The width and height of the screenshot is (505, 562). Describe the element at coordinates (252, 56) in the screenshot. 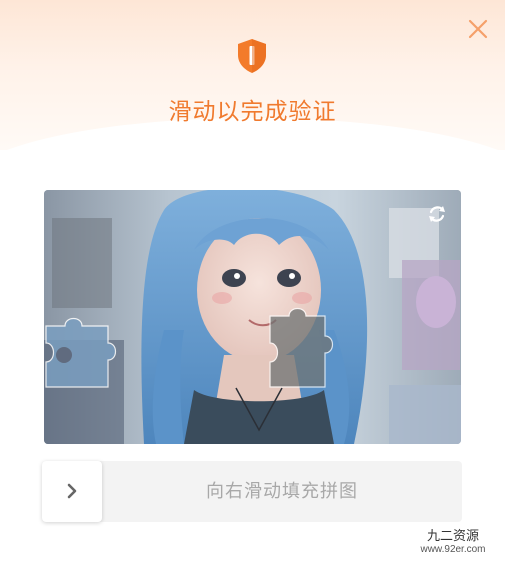

I see `shield-icon` at that location.